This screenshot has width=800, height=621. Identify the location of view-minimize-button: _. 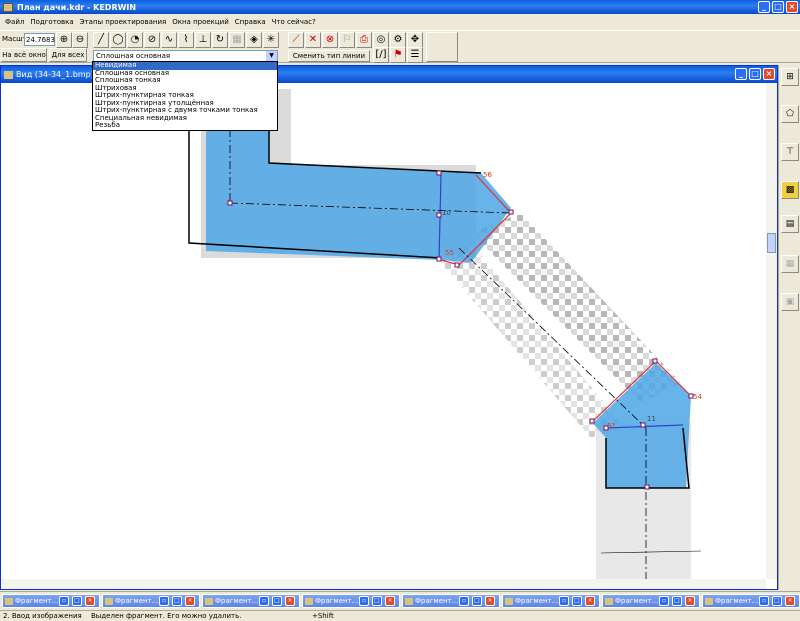
(741, 74).